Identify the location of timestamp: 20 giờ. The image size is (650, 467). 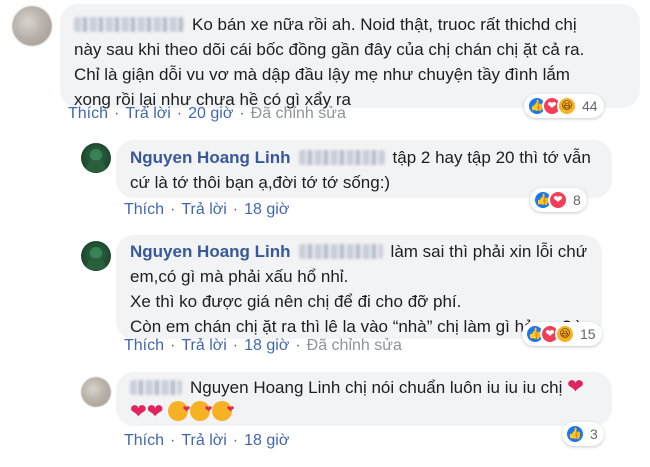
(210, 114).